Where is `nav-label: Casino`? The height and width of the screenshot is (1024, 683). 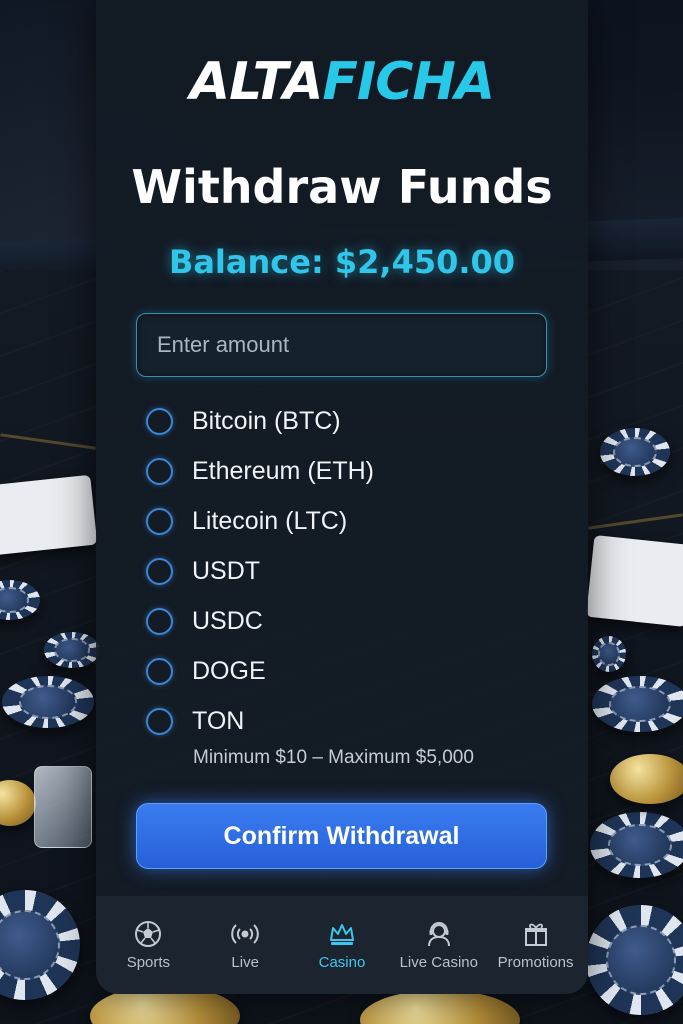
nav-label: Casino is located at coordinates (342, 962).